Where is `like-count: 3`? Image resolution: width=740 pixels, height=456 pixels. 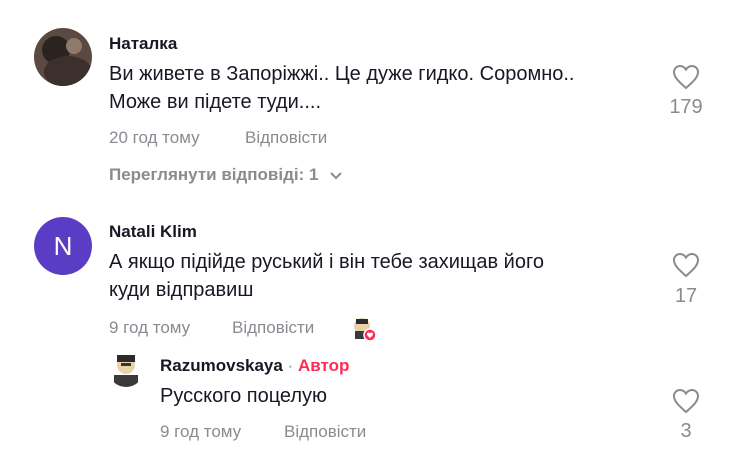
like-count: 3 is located at coordinates (686, 431).